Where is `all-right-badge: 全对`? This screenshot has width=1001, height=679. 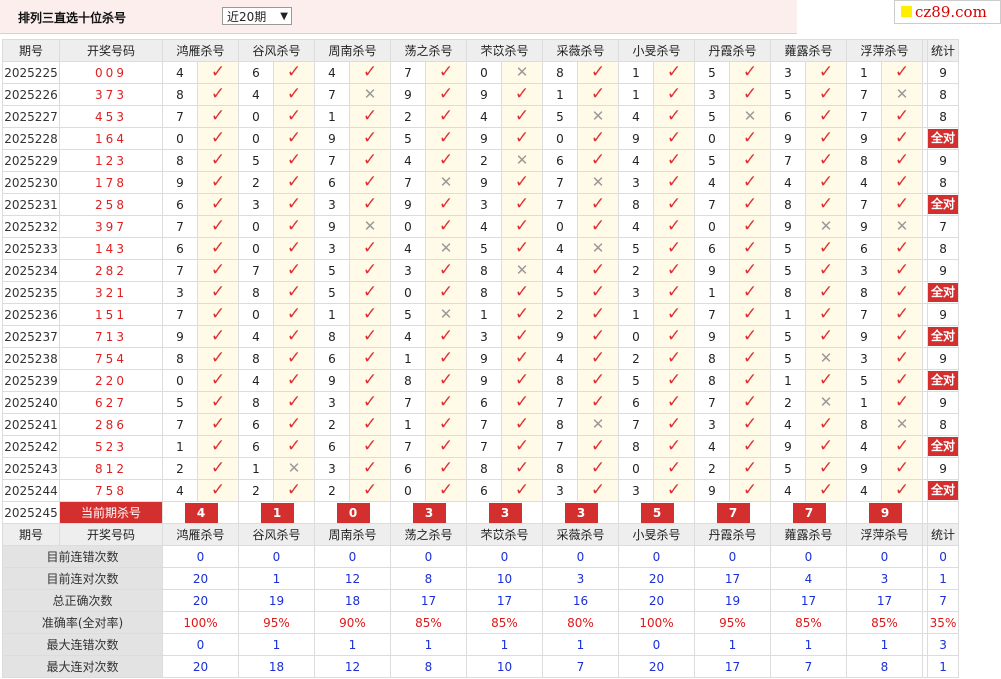
all-right-badge: 全对 is located at coordinates (943, 336).